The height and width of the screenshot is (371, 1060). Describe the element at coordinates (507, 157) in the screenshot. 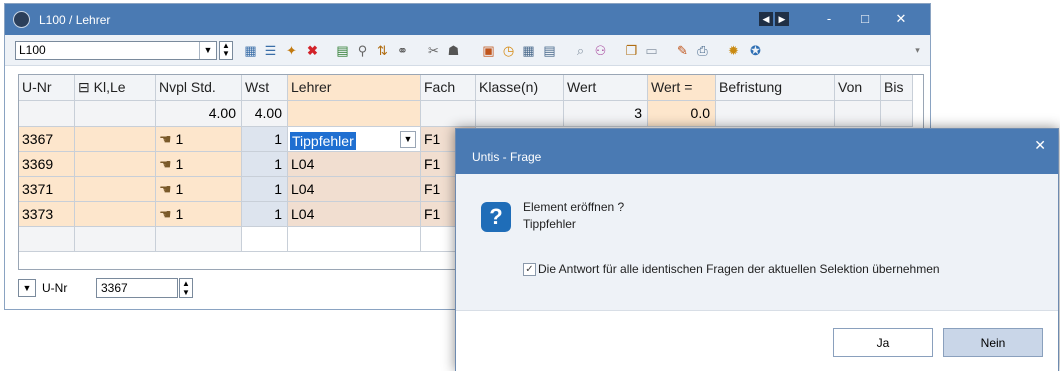

I see `dialog-title: Untis - Frage` at that location.